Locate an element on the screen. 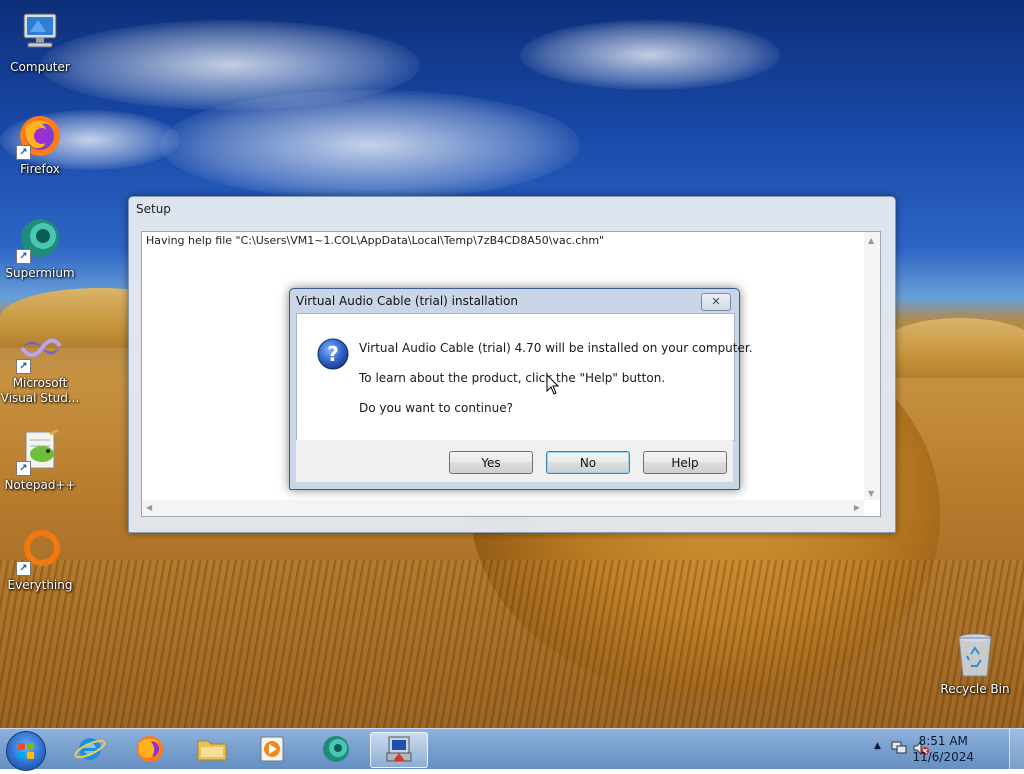 The image size is (1024, 774). visual-studio-icon: ↗ is located at coordinates (40, 350).